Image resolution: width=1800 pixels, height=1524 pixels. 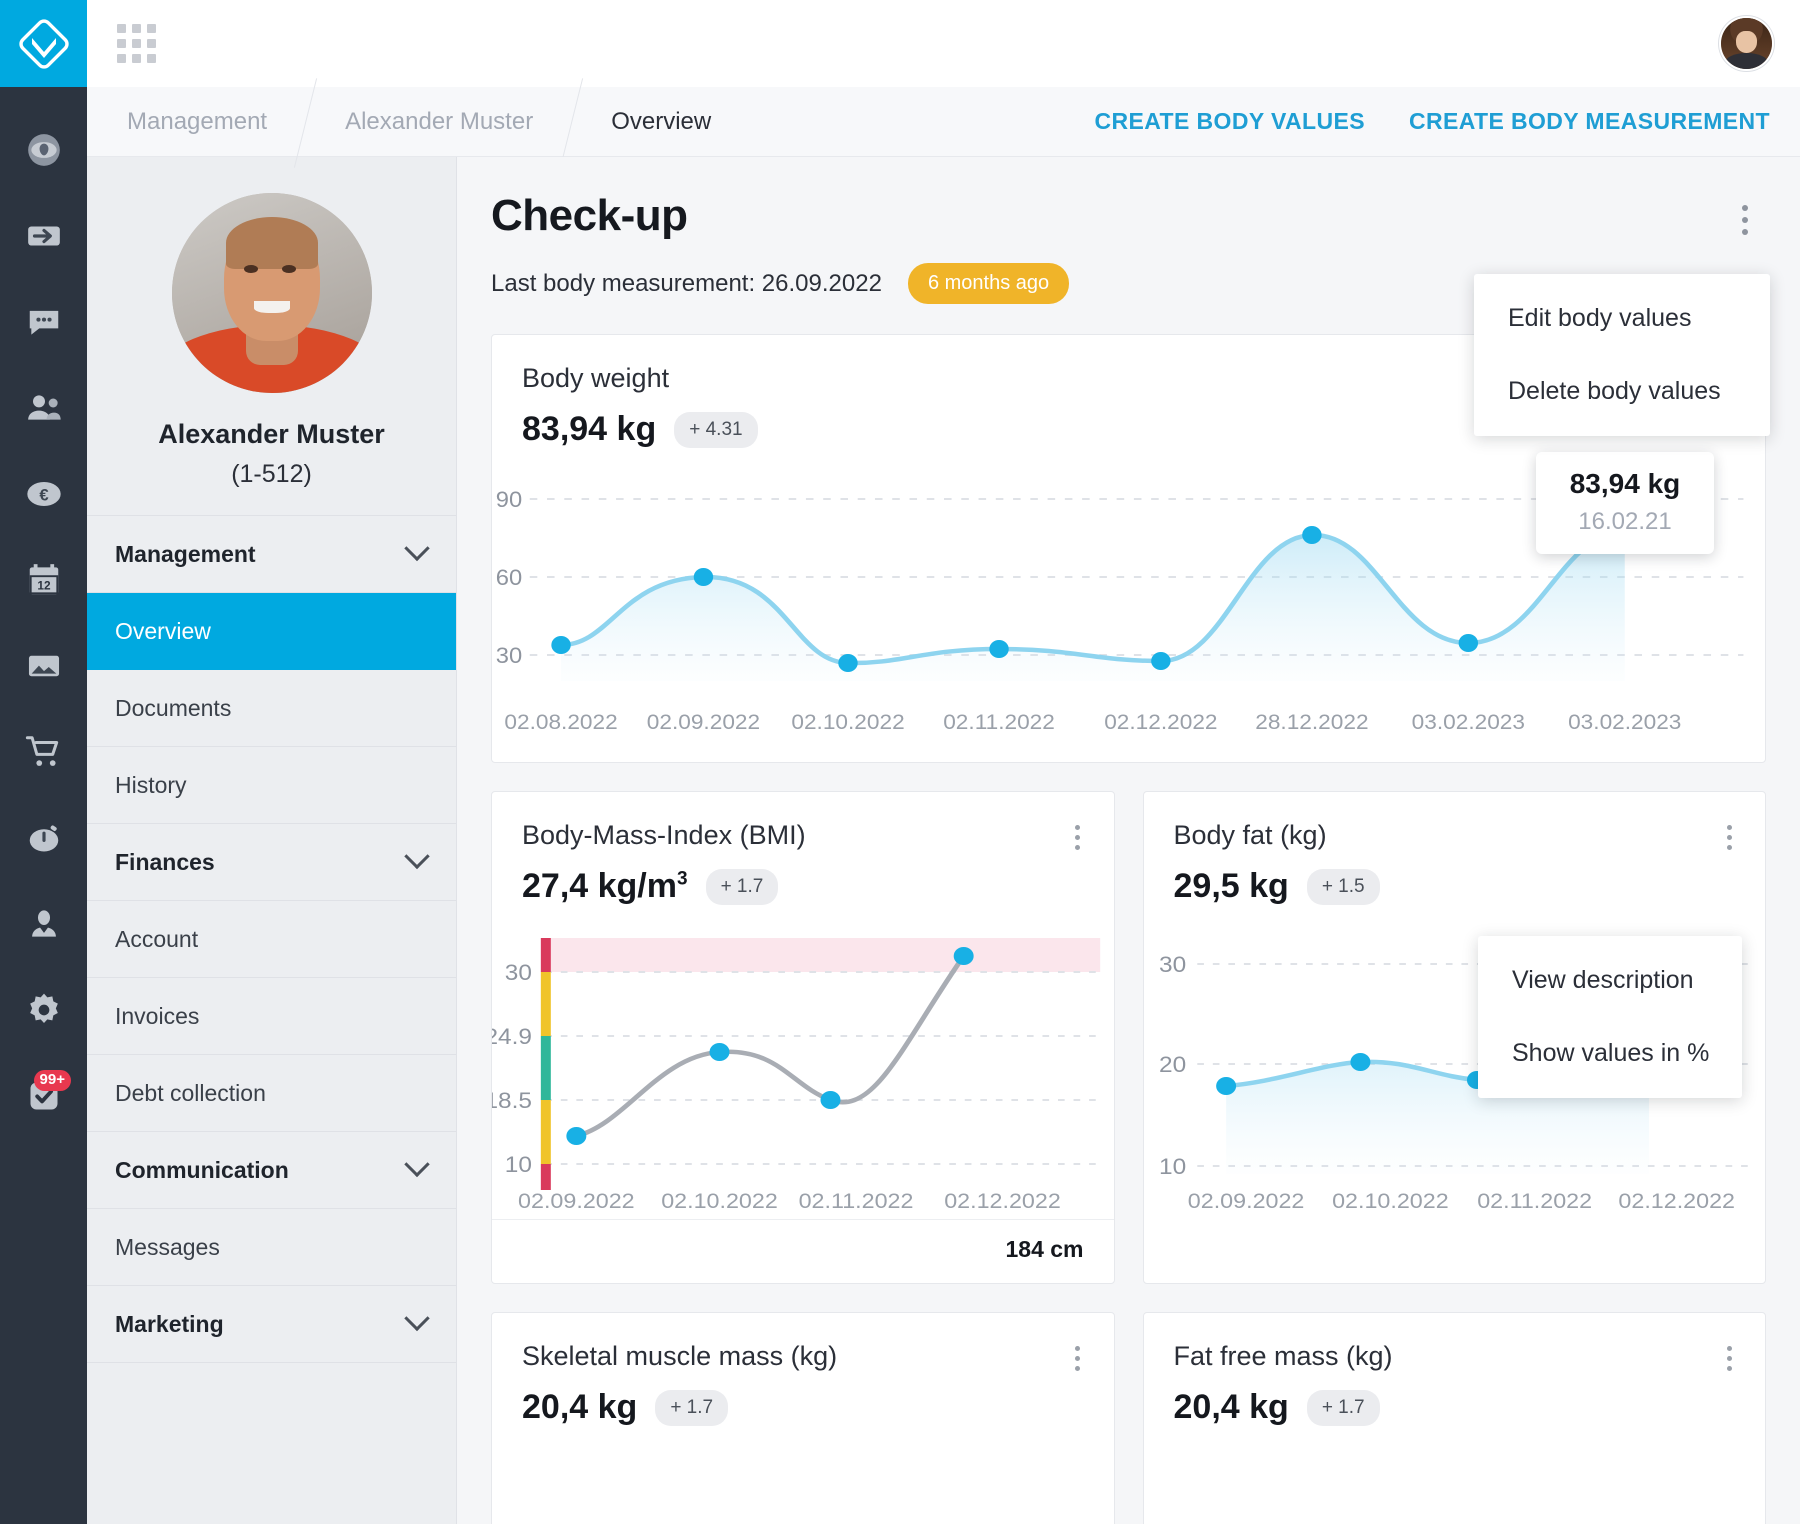 What do you see at coordinates (1078, 1358) in the screenshot?
I see `card-skeletal-menu-button` at bounding box center [1078, 1358].